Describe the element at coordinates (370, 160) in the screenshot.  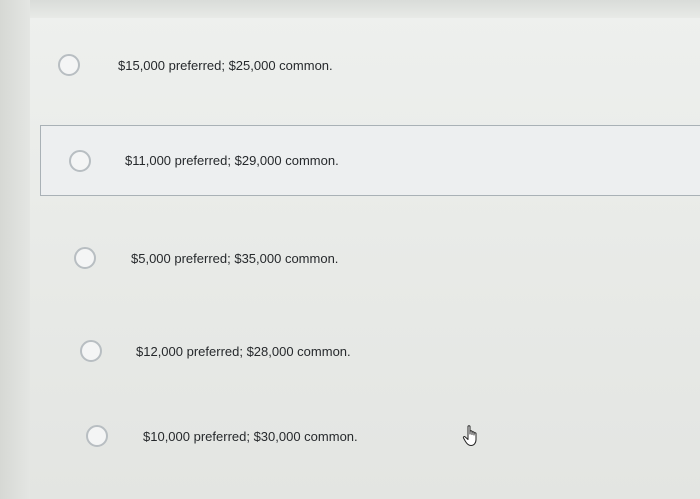
I see `answer-option-2: $11,000 preferred; $29,000 common.` at that location.